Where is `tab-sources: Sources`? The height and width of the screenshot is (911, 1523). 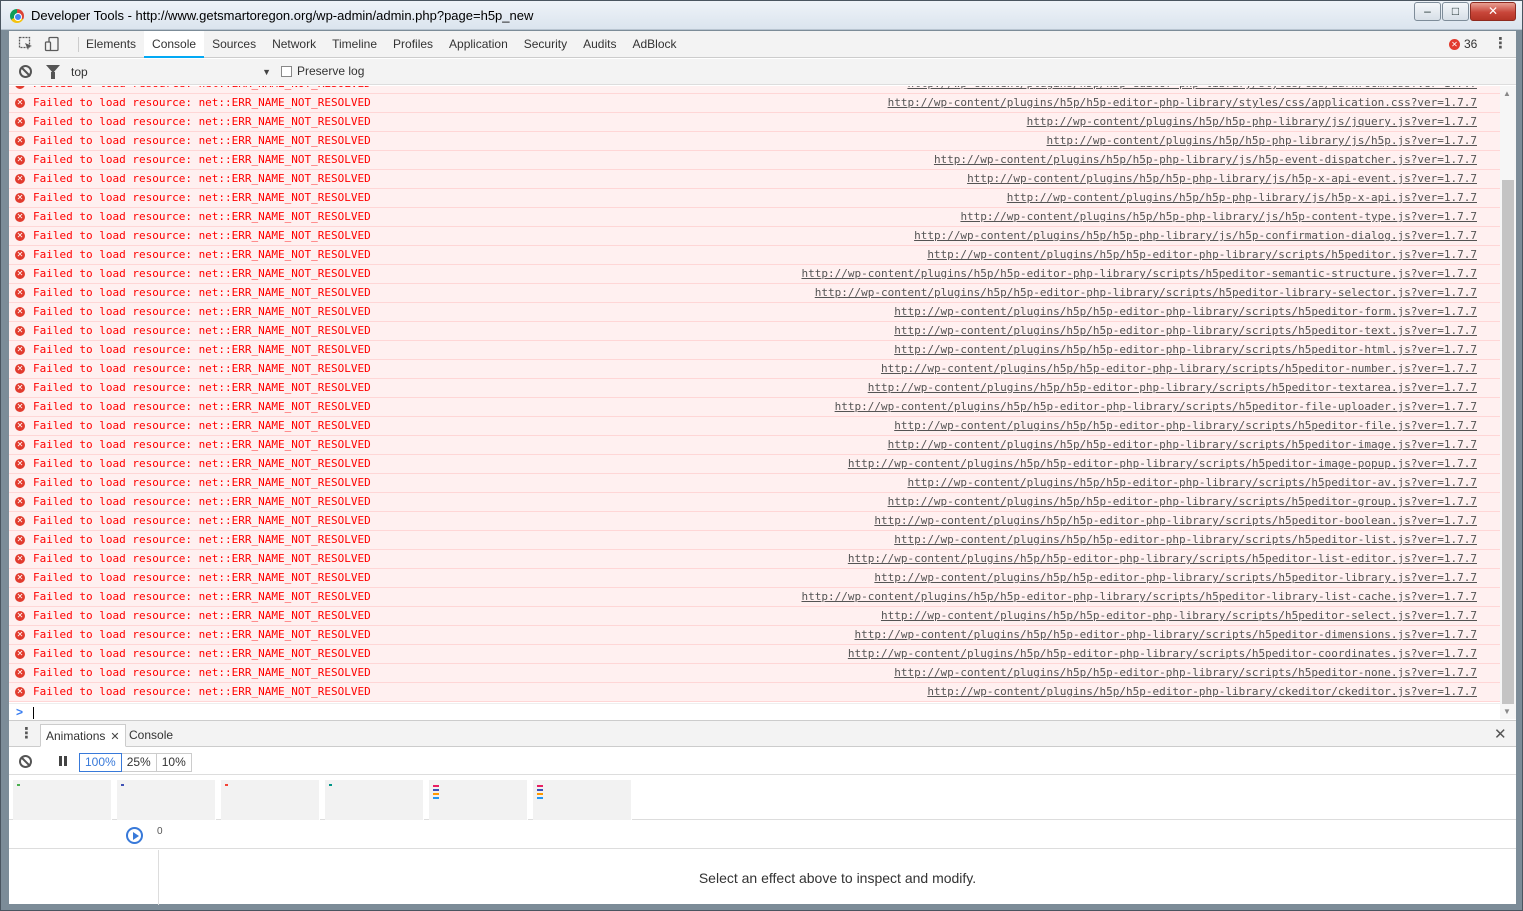 tab-sources: Sources is located at coordinates (234, 44).